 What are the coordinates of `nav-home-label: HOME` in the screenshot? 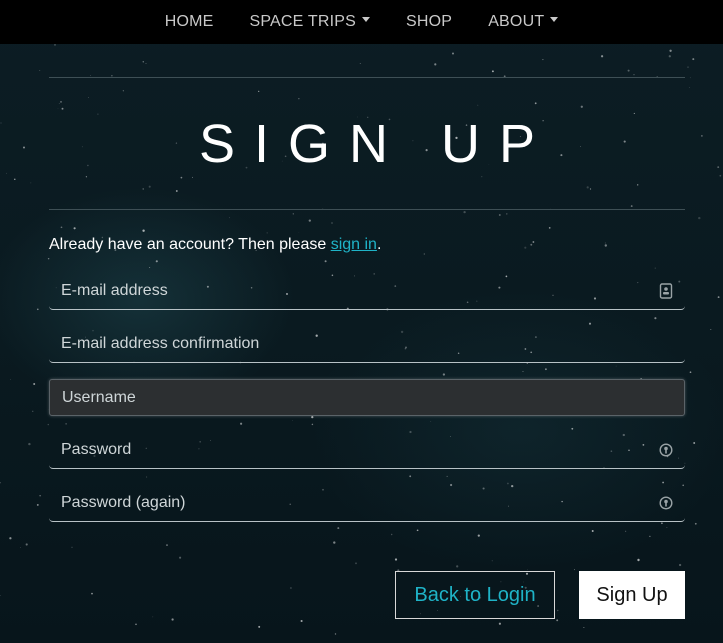 It's located at (189, 21).